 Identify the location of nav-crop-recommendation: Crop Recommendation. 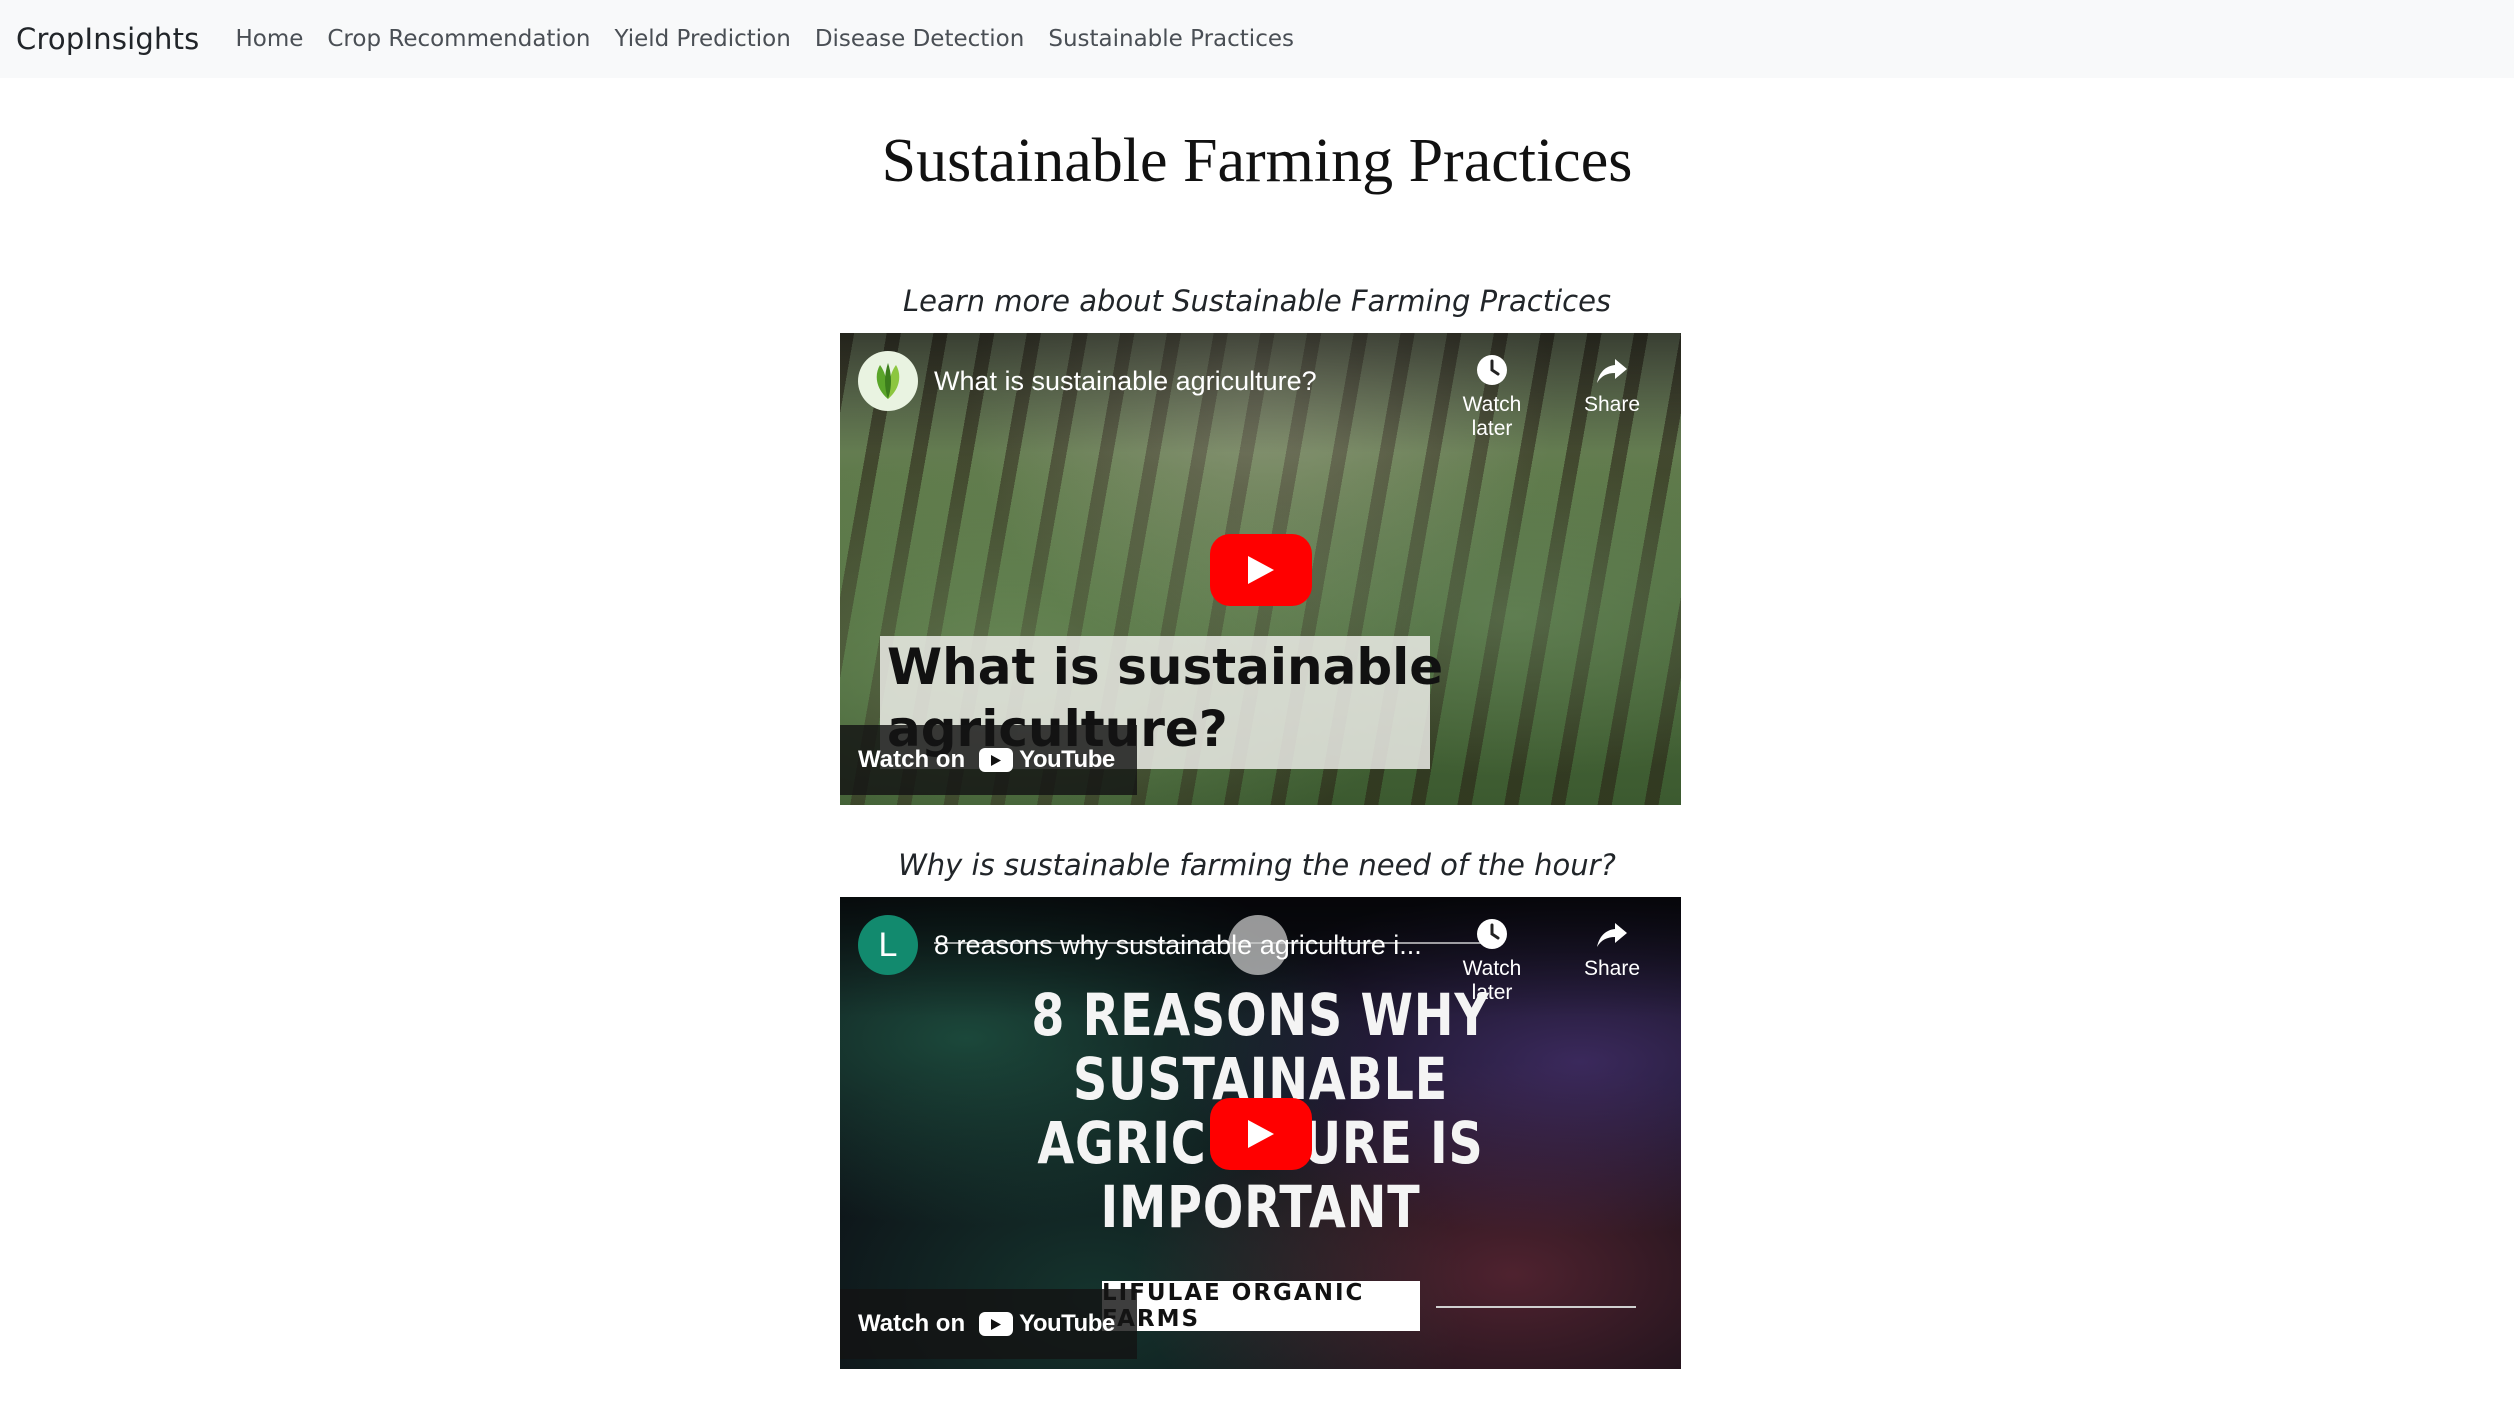
(458, 39).